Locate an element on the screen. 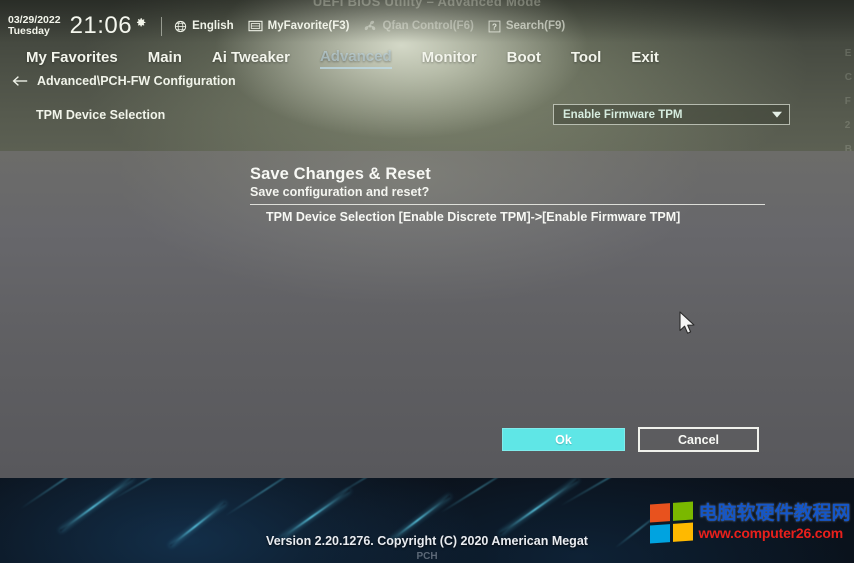 The height and width of the screenshot is (563, 854). infobar-divider is located at coordinates (162, 26).